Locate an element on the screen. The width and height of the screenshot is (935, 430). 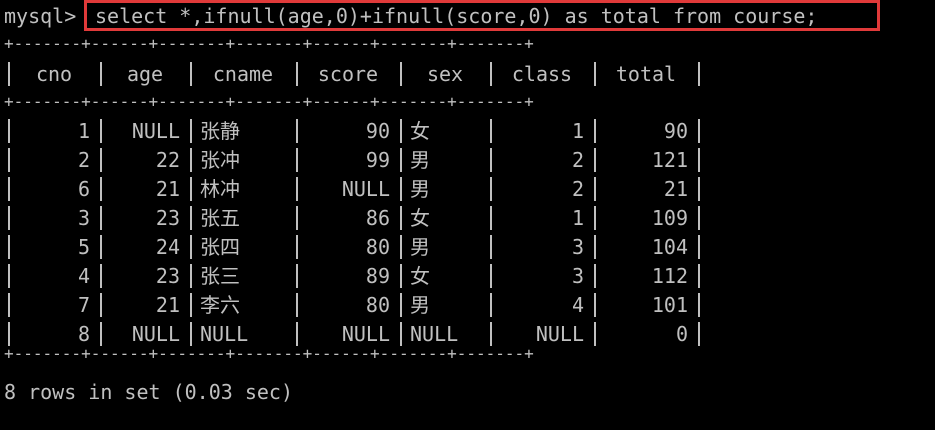
column-header-sex: sex is located at coordinates (445, 74).